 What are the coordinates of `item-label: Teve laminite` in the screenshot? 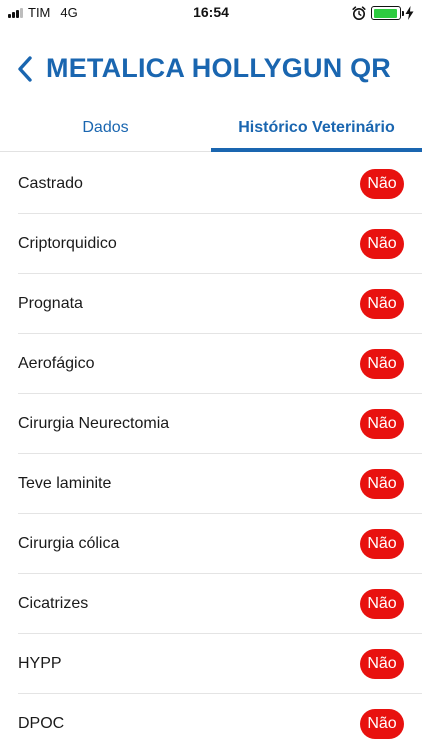 It's located at (65, 483).